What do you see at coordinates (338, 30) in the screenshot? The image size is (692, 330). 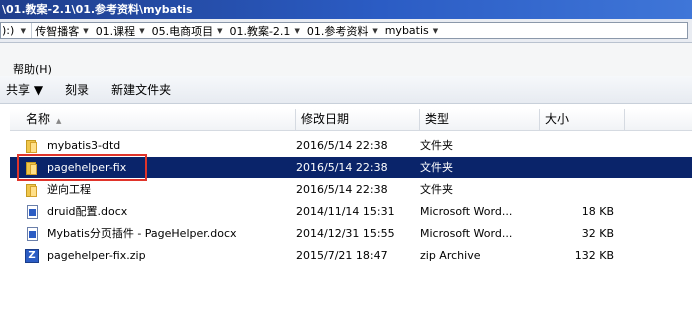 I see `breadcrumb-item: 01.参考资料` at bounding box center [338, 30].